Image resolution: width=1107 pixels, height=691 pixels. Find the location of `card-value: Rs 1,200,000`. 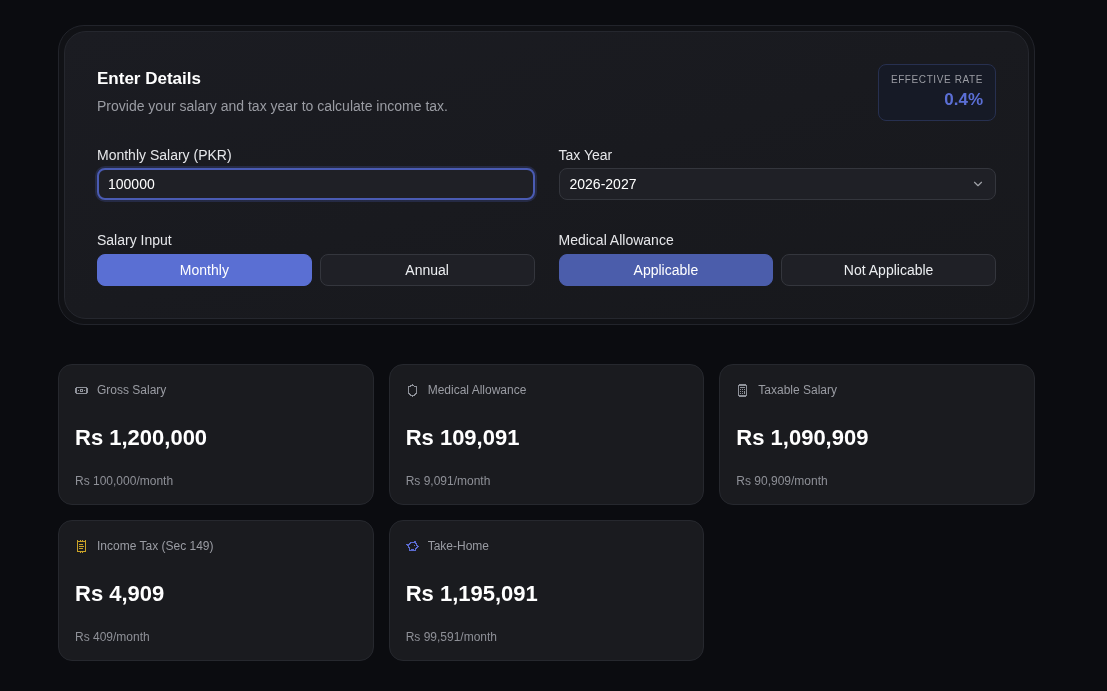

card-value: Rs 1,200,000 is located at coordinates (142, 438).